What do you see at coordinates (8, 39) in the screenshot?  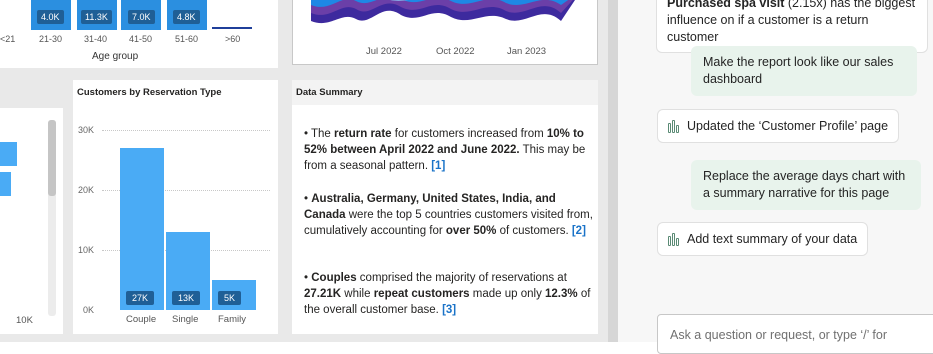 I see `age-tick: <21` at bounding box center [8, 39].